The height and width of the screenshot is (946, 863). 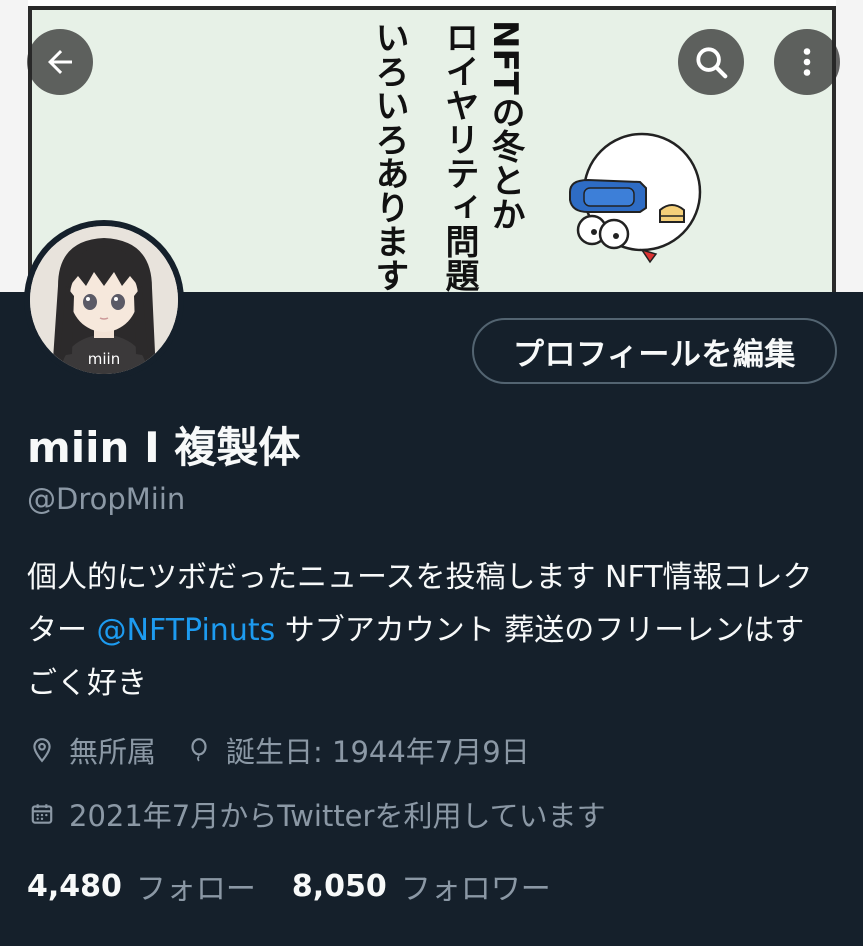 I want to click on manga-text-line-2: ロイヤリティ問題とか, so click(x=459, y=156).